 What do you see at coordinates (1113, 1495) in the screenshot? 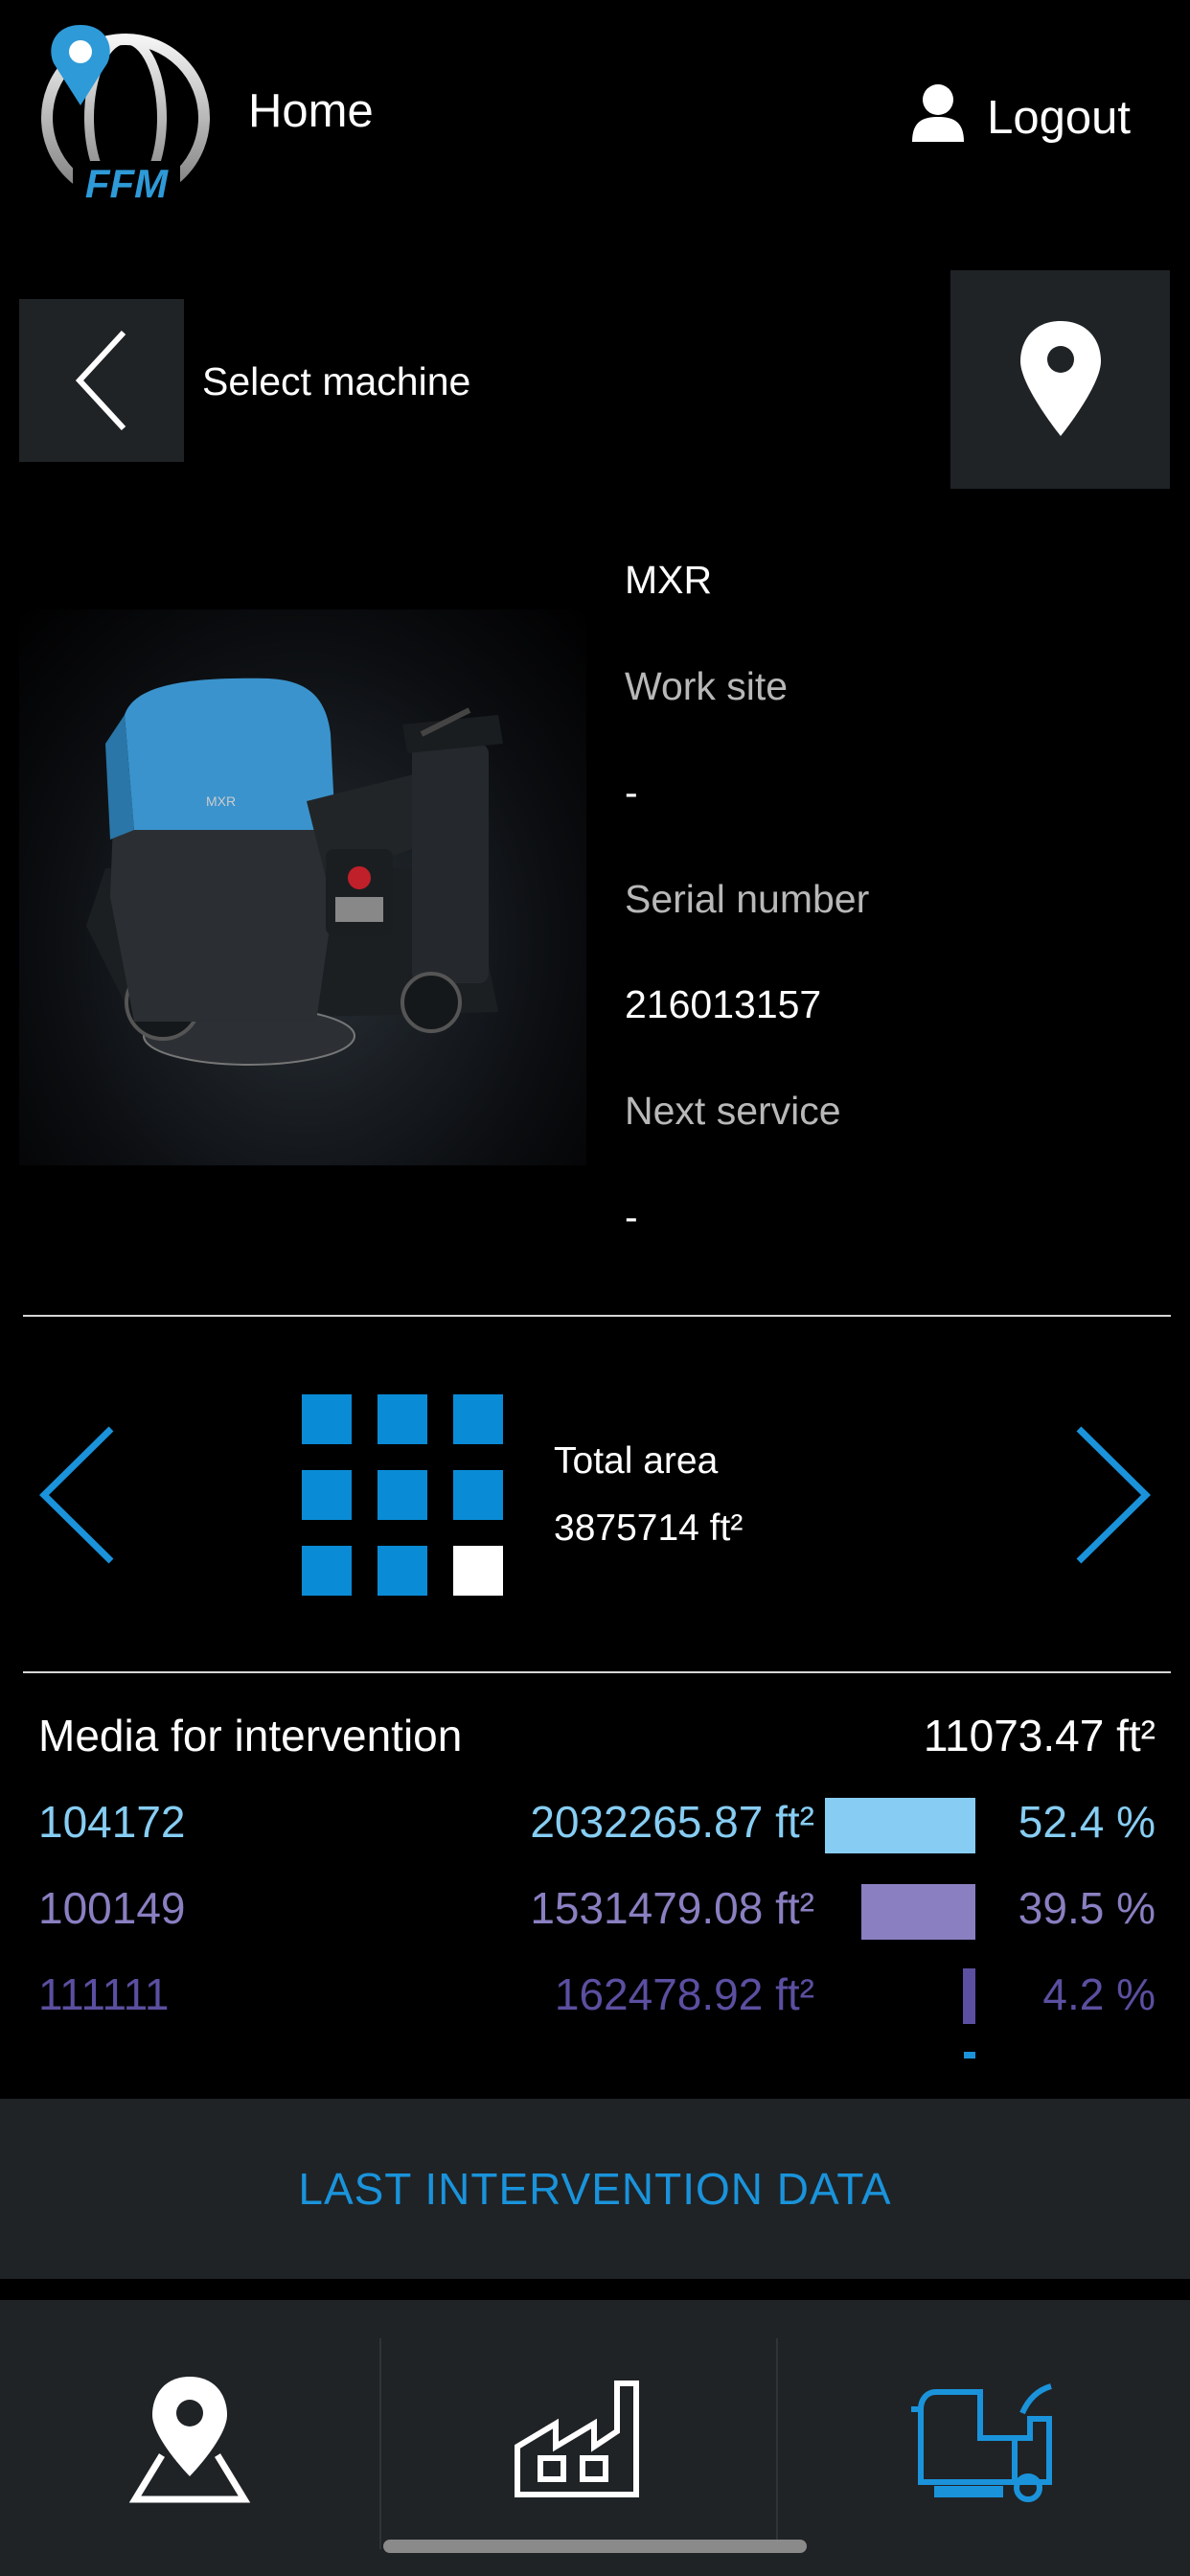
I see `chevron-right-icon` at bounding box center [1113, 1495].